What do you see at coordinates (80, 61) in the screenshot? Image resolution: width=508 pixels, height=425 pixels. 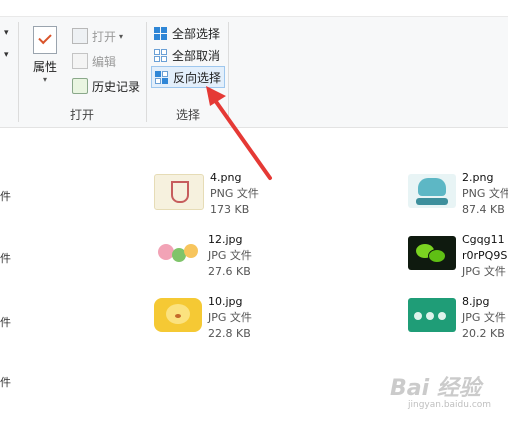 I see `edit-icon` at bounding box center [80, 61].